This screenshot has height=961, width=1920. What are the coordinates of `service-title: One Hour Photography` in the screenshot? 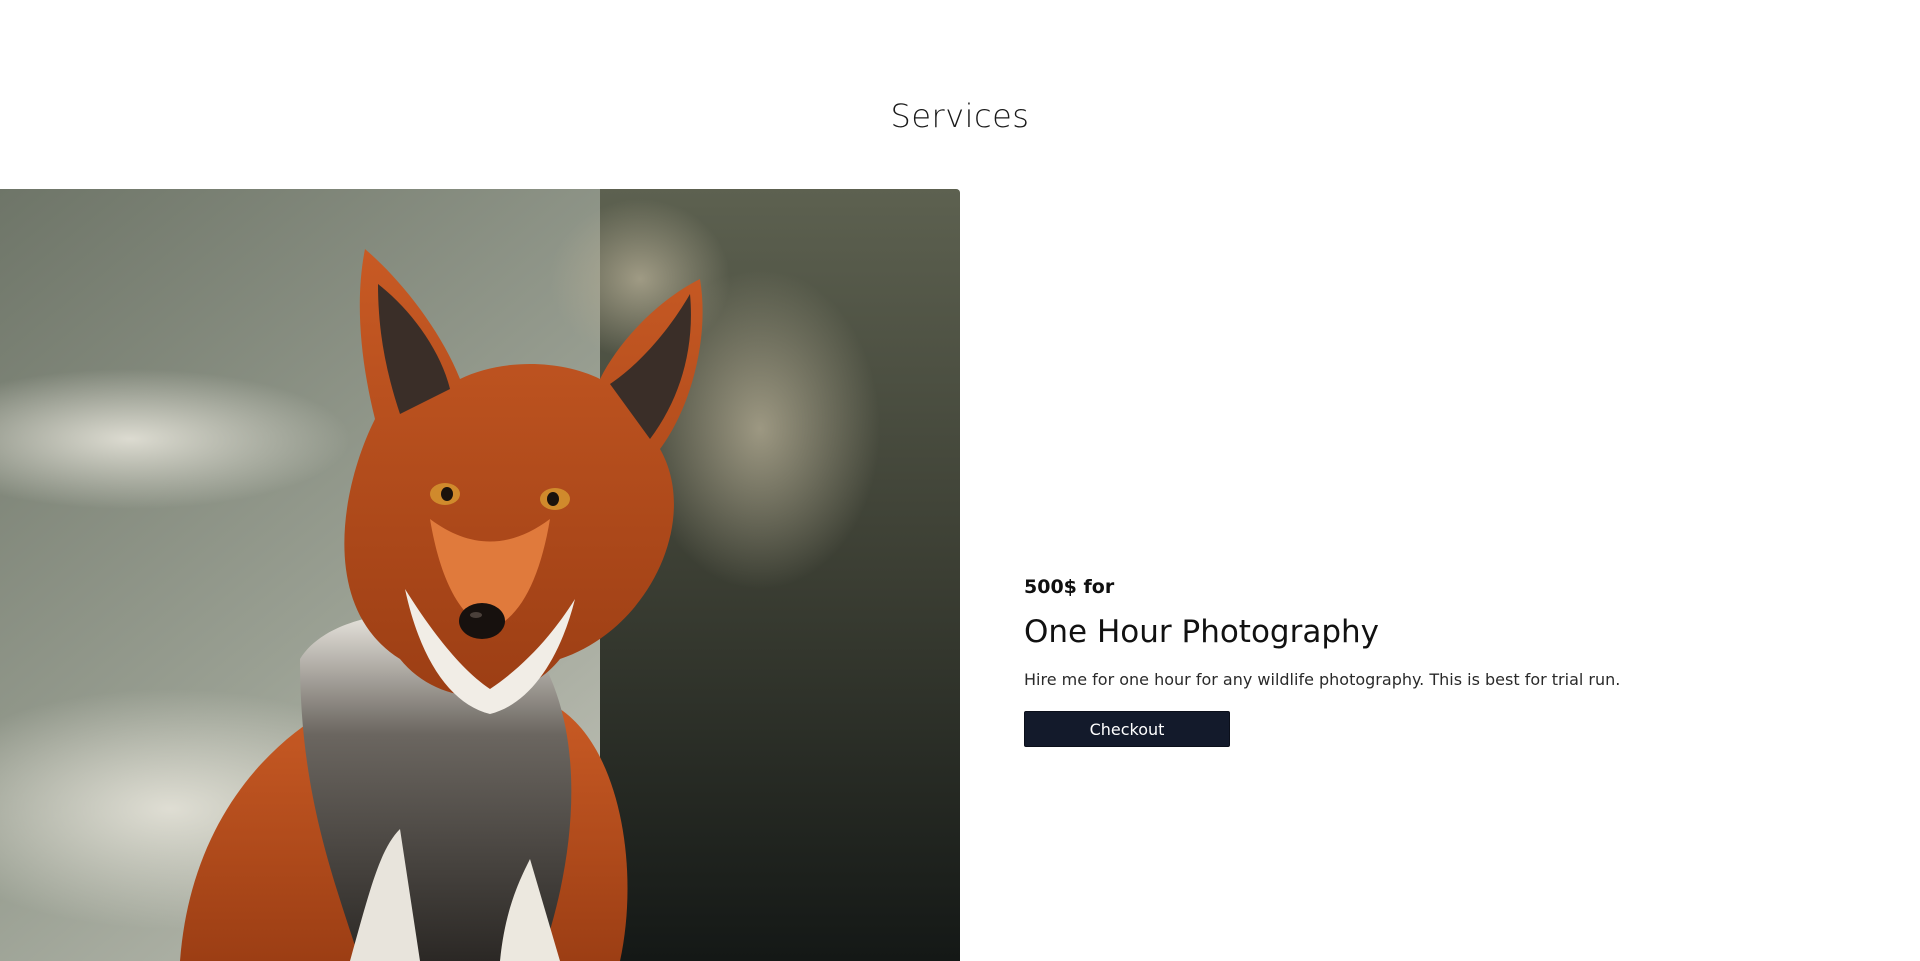 It's located at (1202, 632).